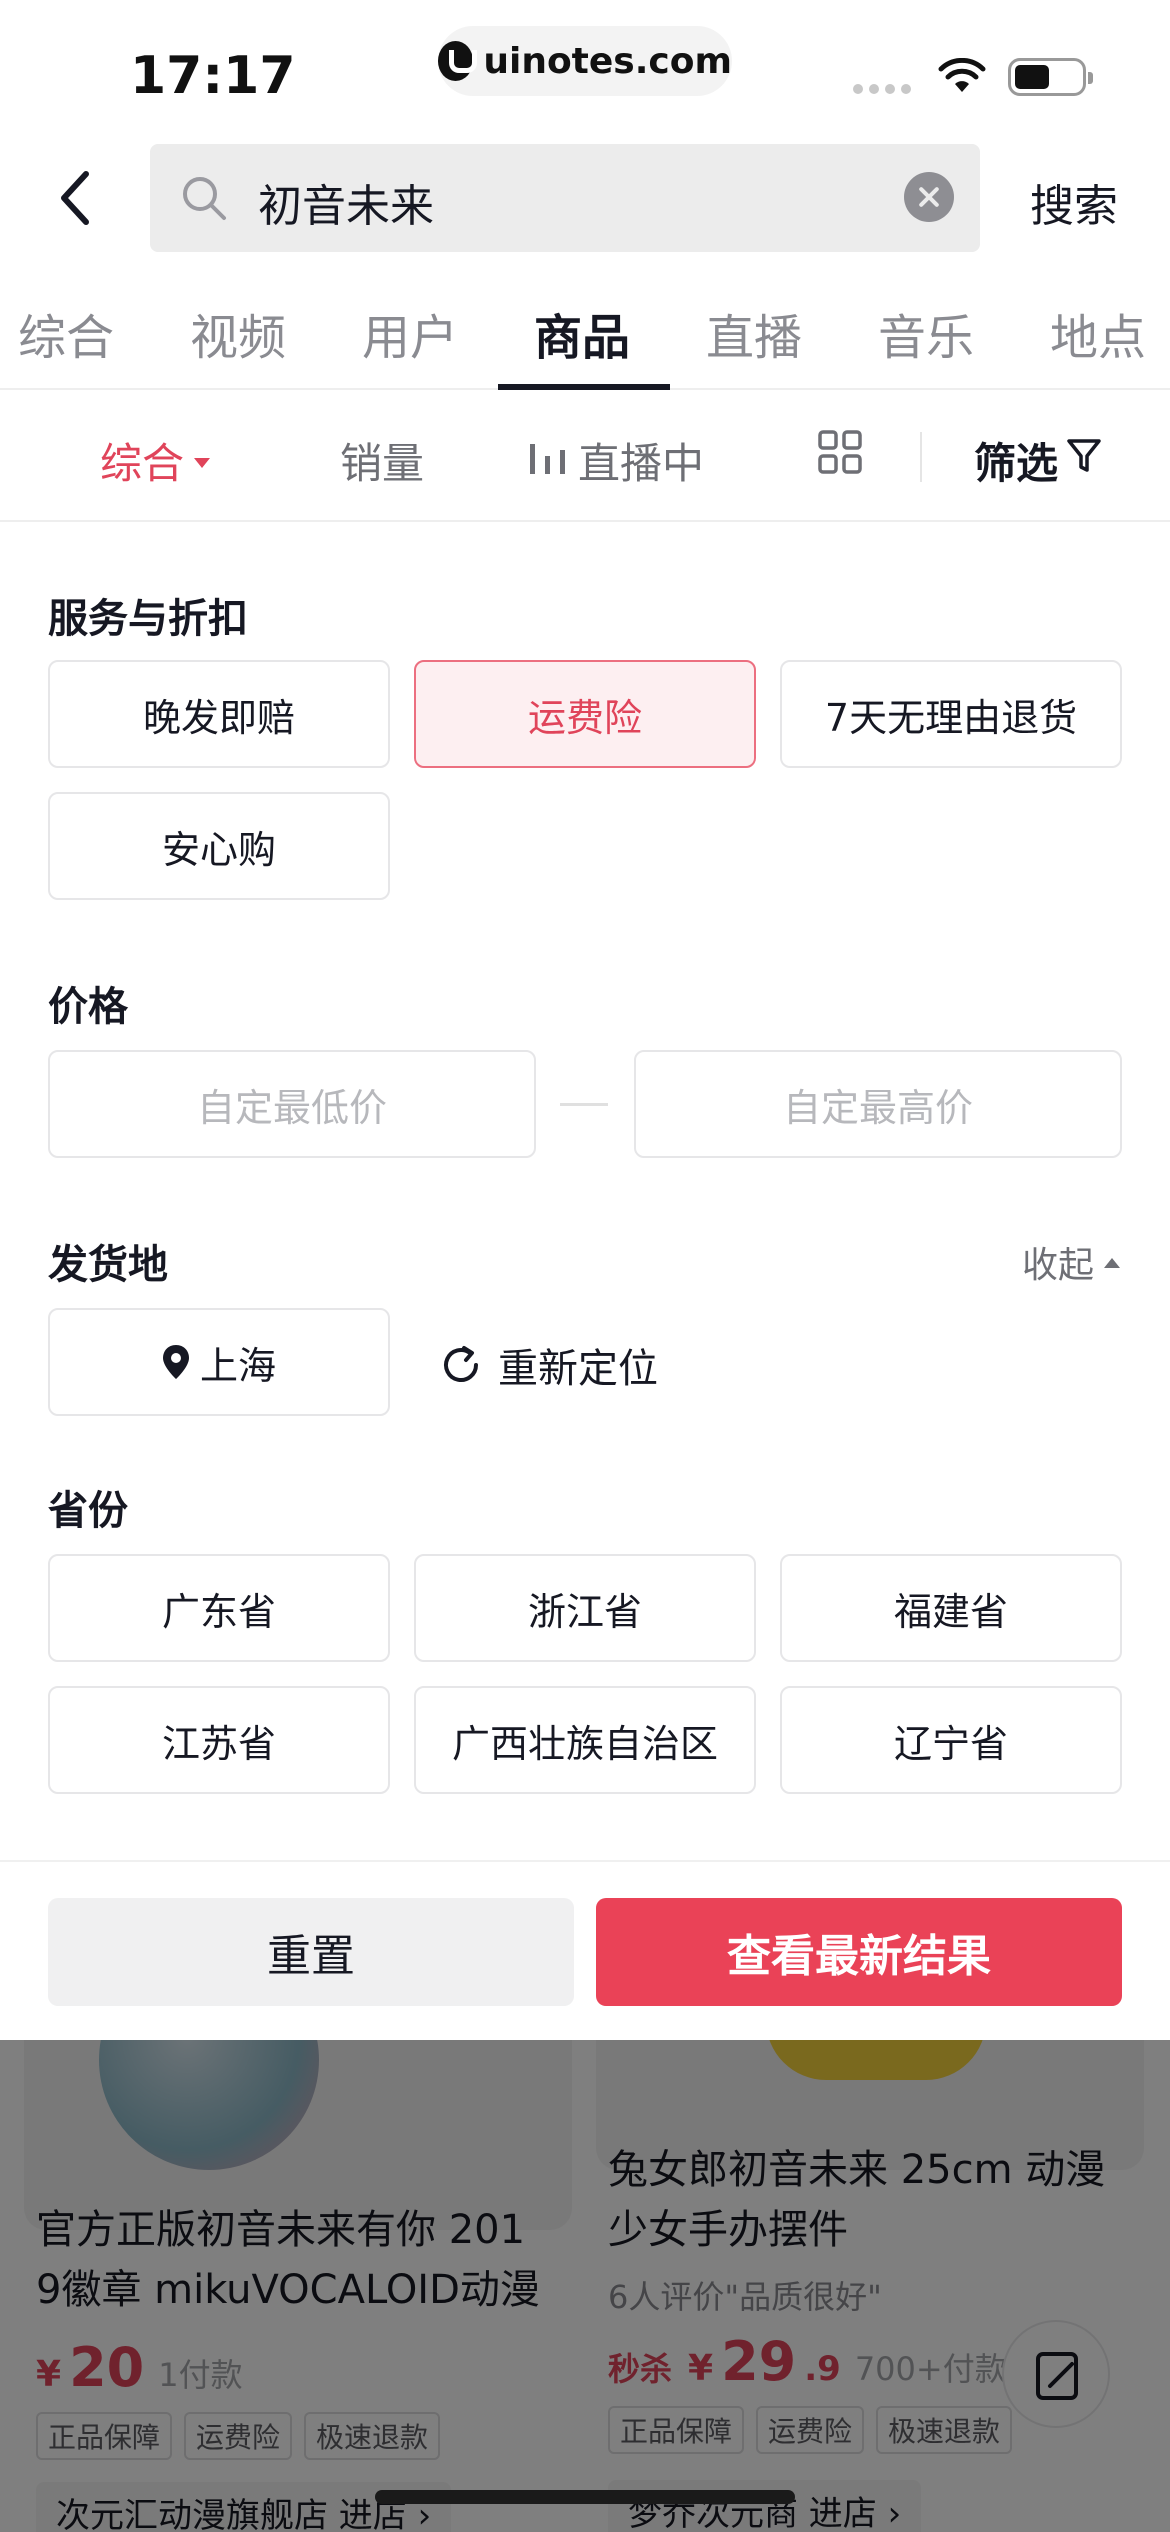  What do you see at coordinates (108, 1265) in the screenshot?
I see `ship-from-title: 发货地` at bounding box center [108, 1265].